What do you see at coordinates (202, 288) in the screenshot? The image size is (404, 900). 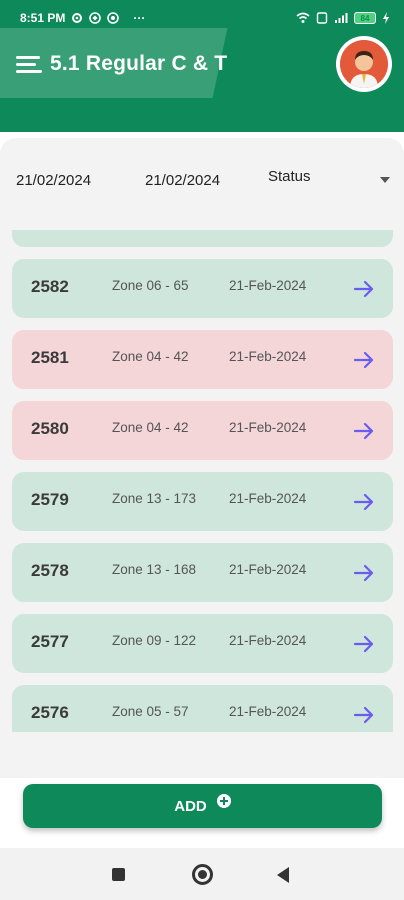 I see `list-item: 2582 Zone 06 - 65 21-Feb-2024` at bounding box center [202, 288].